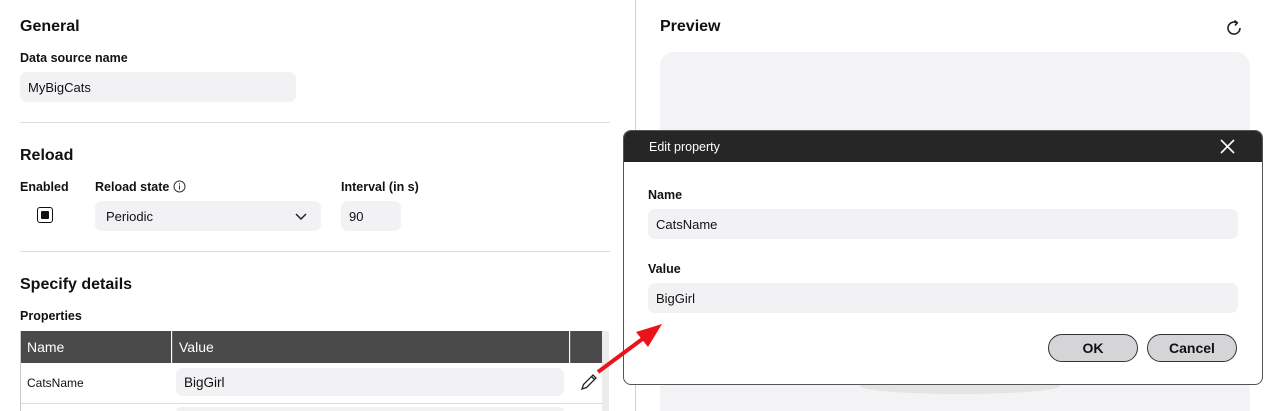 The width and height of the screenshot is (1271, 411). I want to click on dialog-value-input: BigGirl, so click(943, 298).